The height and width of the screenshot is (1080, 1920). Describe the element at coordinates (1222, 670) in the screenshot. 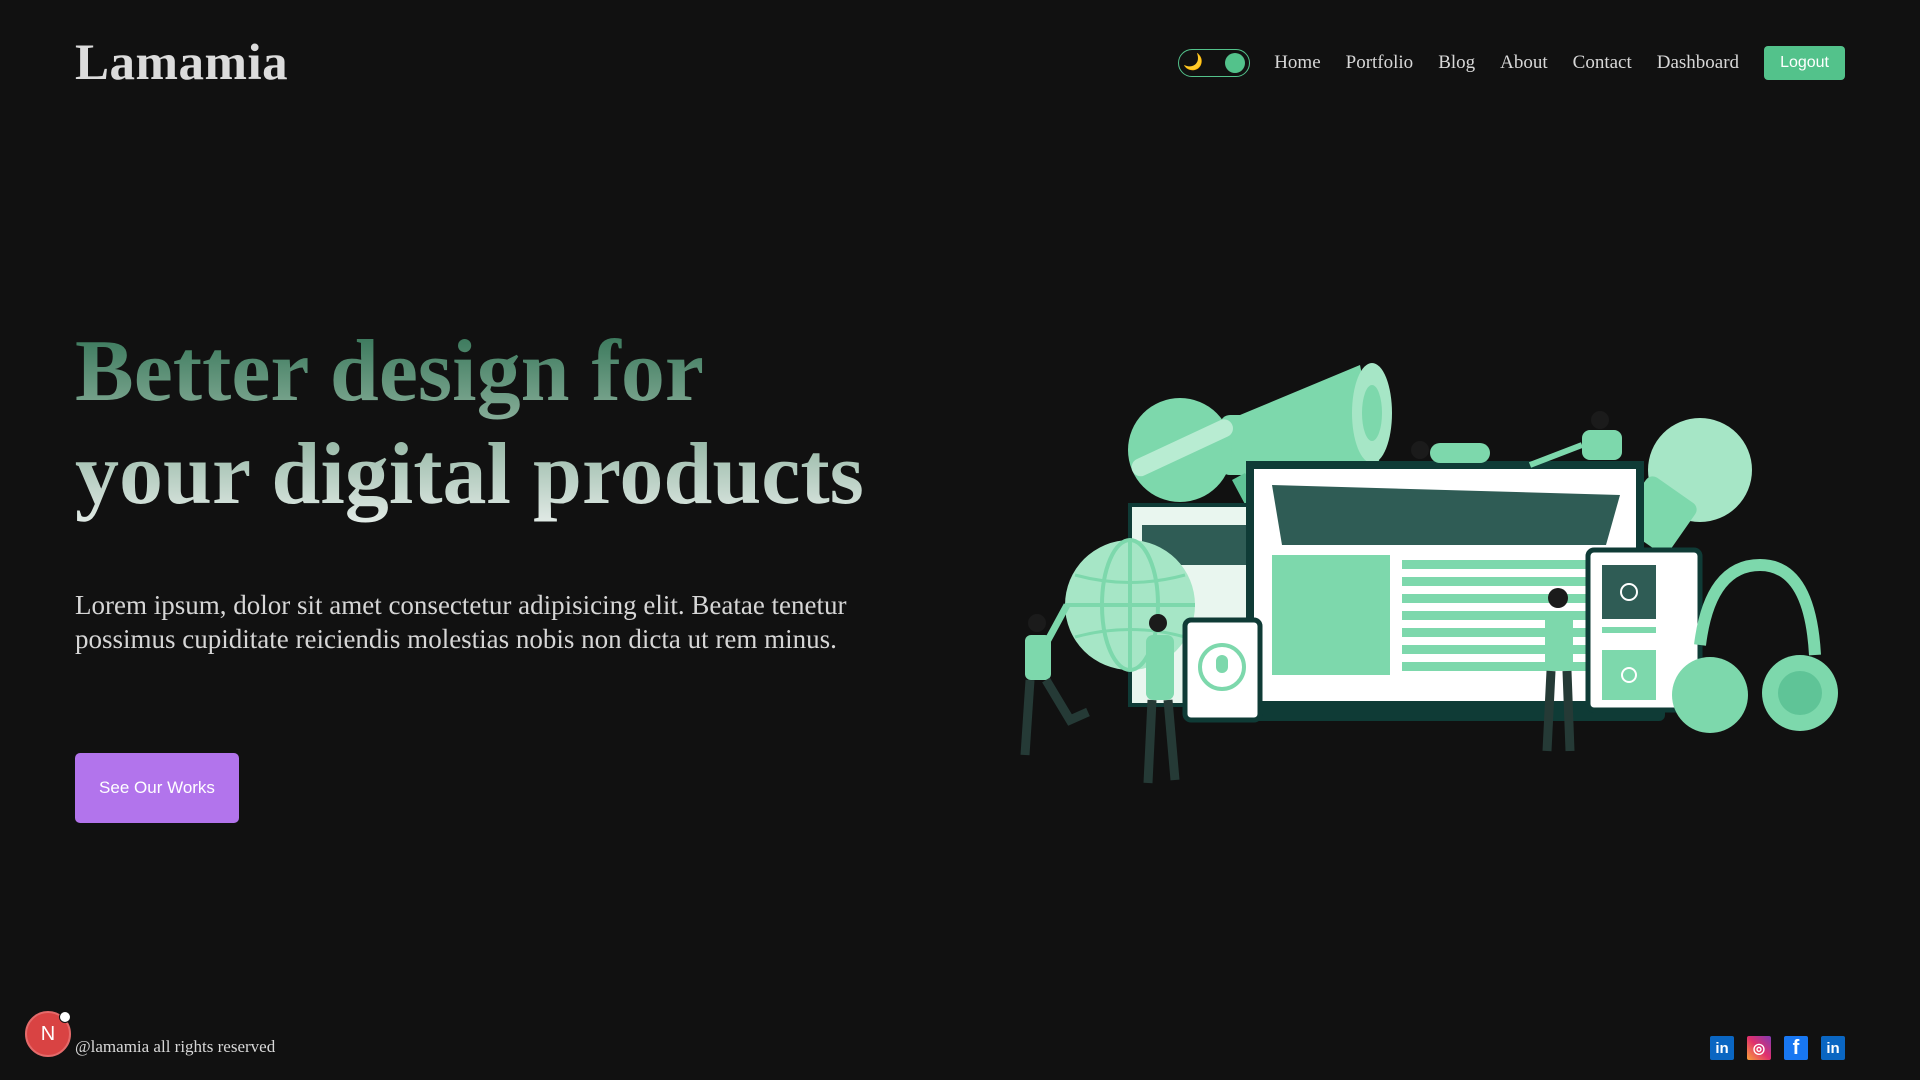

I see `phone-graphic` at that location.